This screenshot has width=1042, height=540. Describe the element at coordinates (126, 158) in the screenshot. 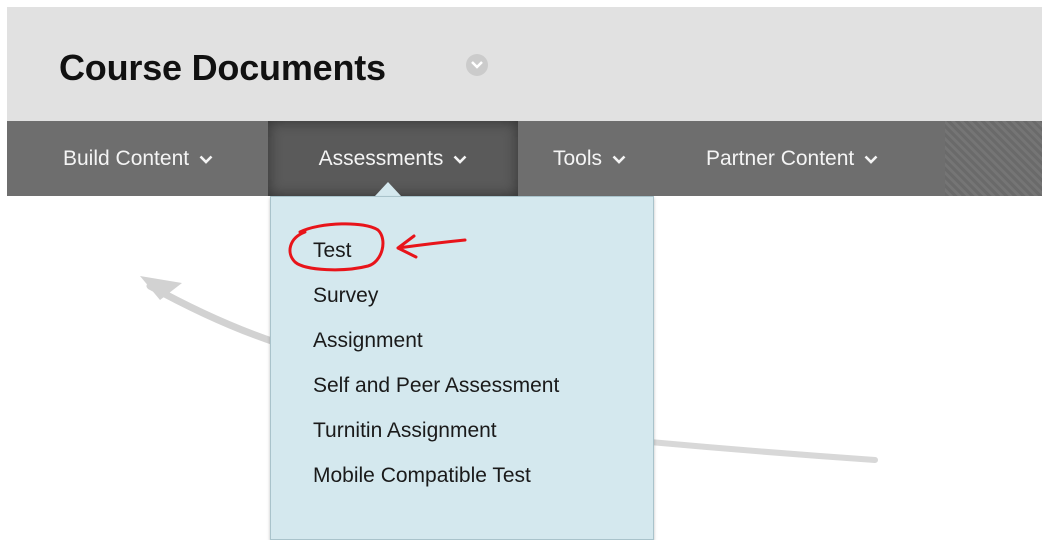

I see `build-content-label: Build Content` at that location.